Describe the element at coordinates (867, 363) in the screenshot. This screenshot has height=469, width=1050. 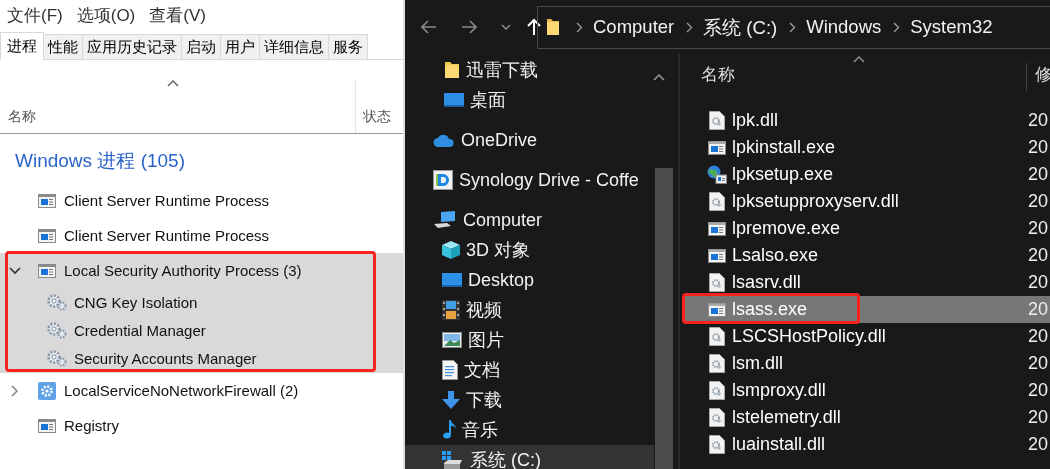
I see `file-row: lsm.dll 20` at that location.